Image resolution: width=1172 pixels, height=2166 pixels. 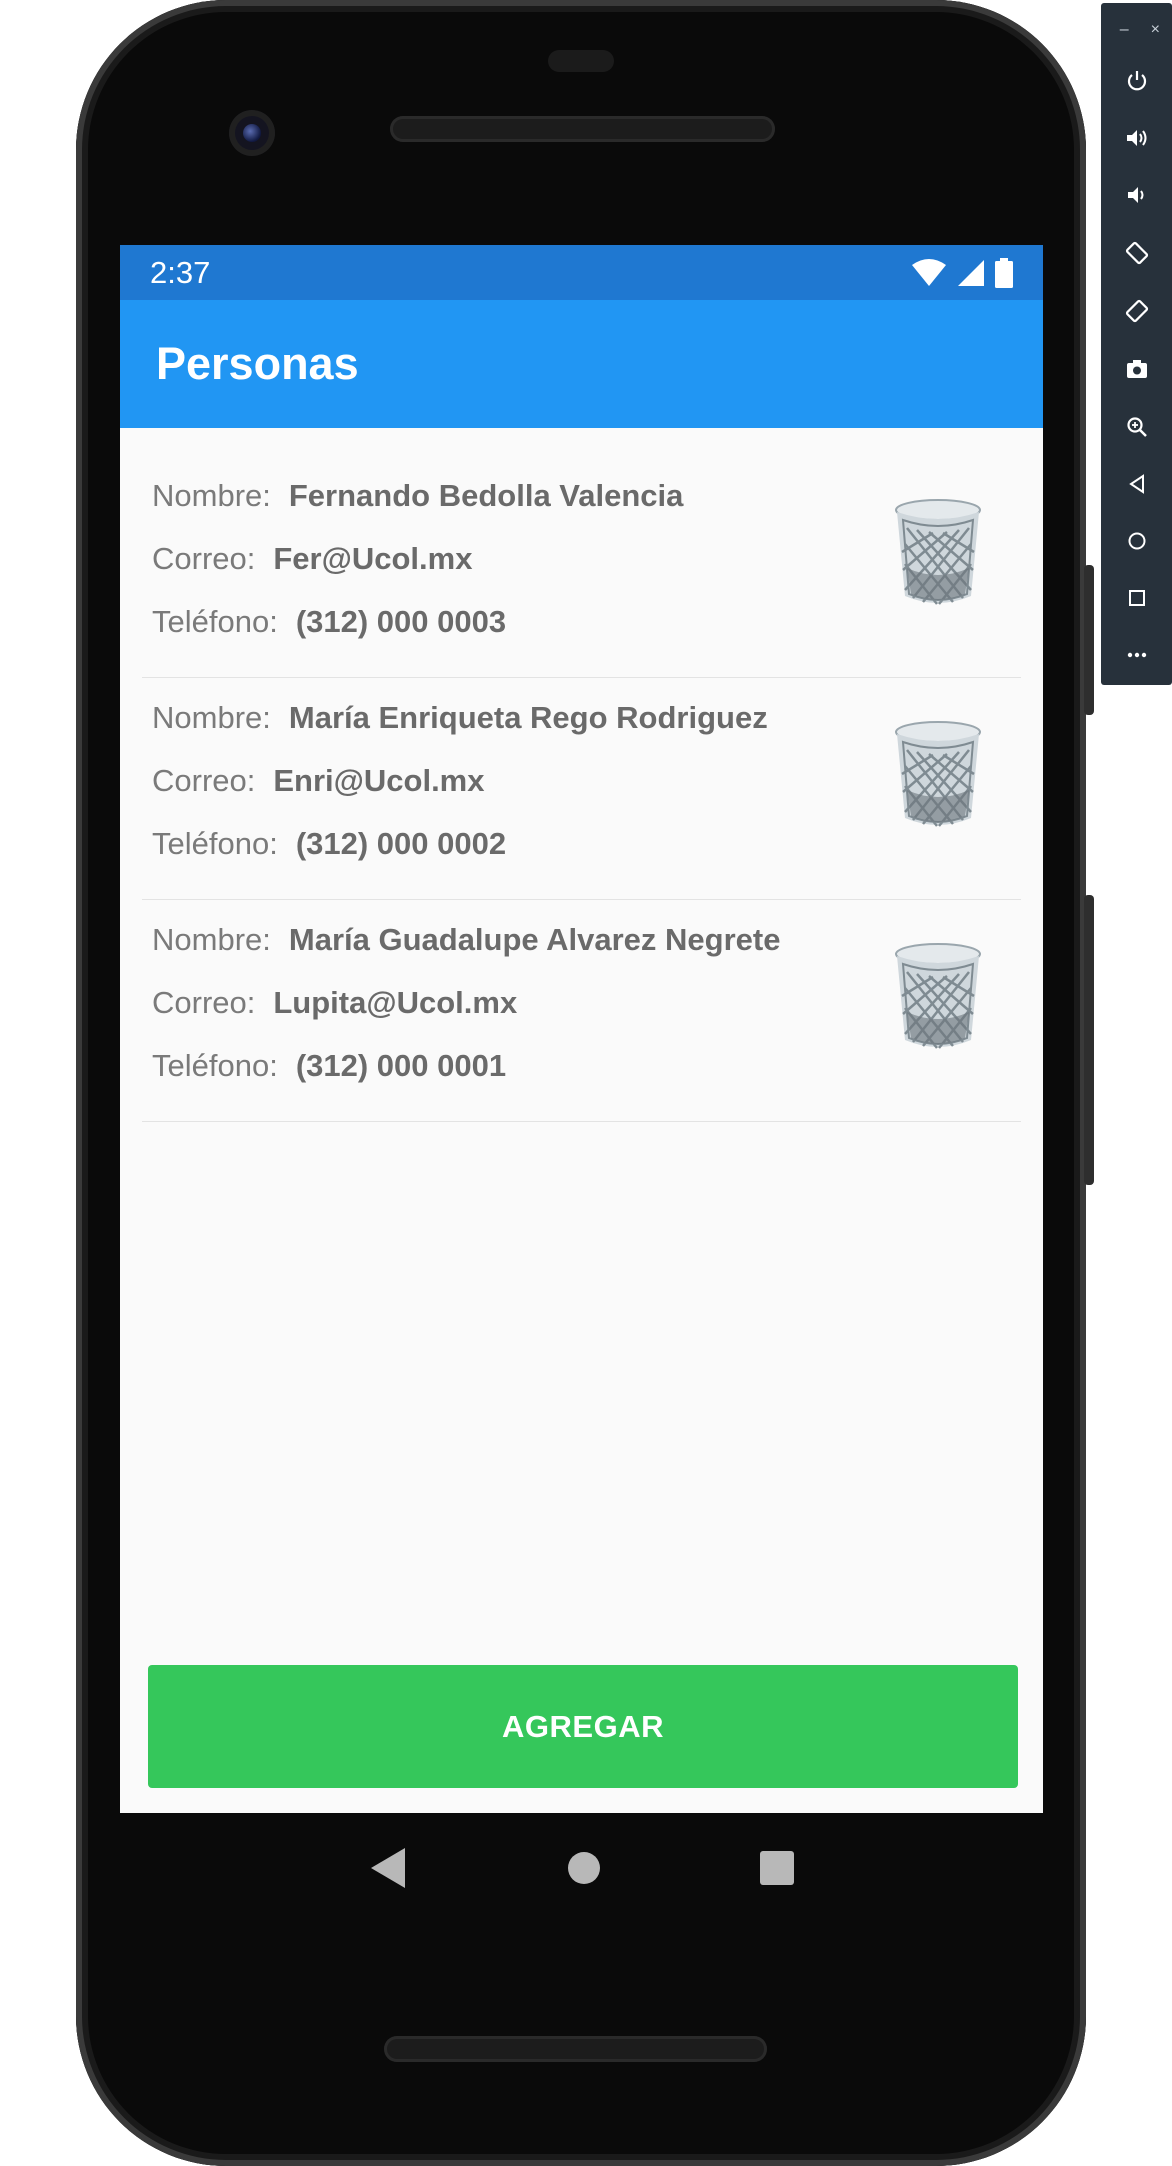 I want to click on name-value: María Guadalupe Alvarez Negrete, so click(x=534, y=939).